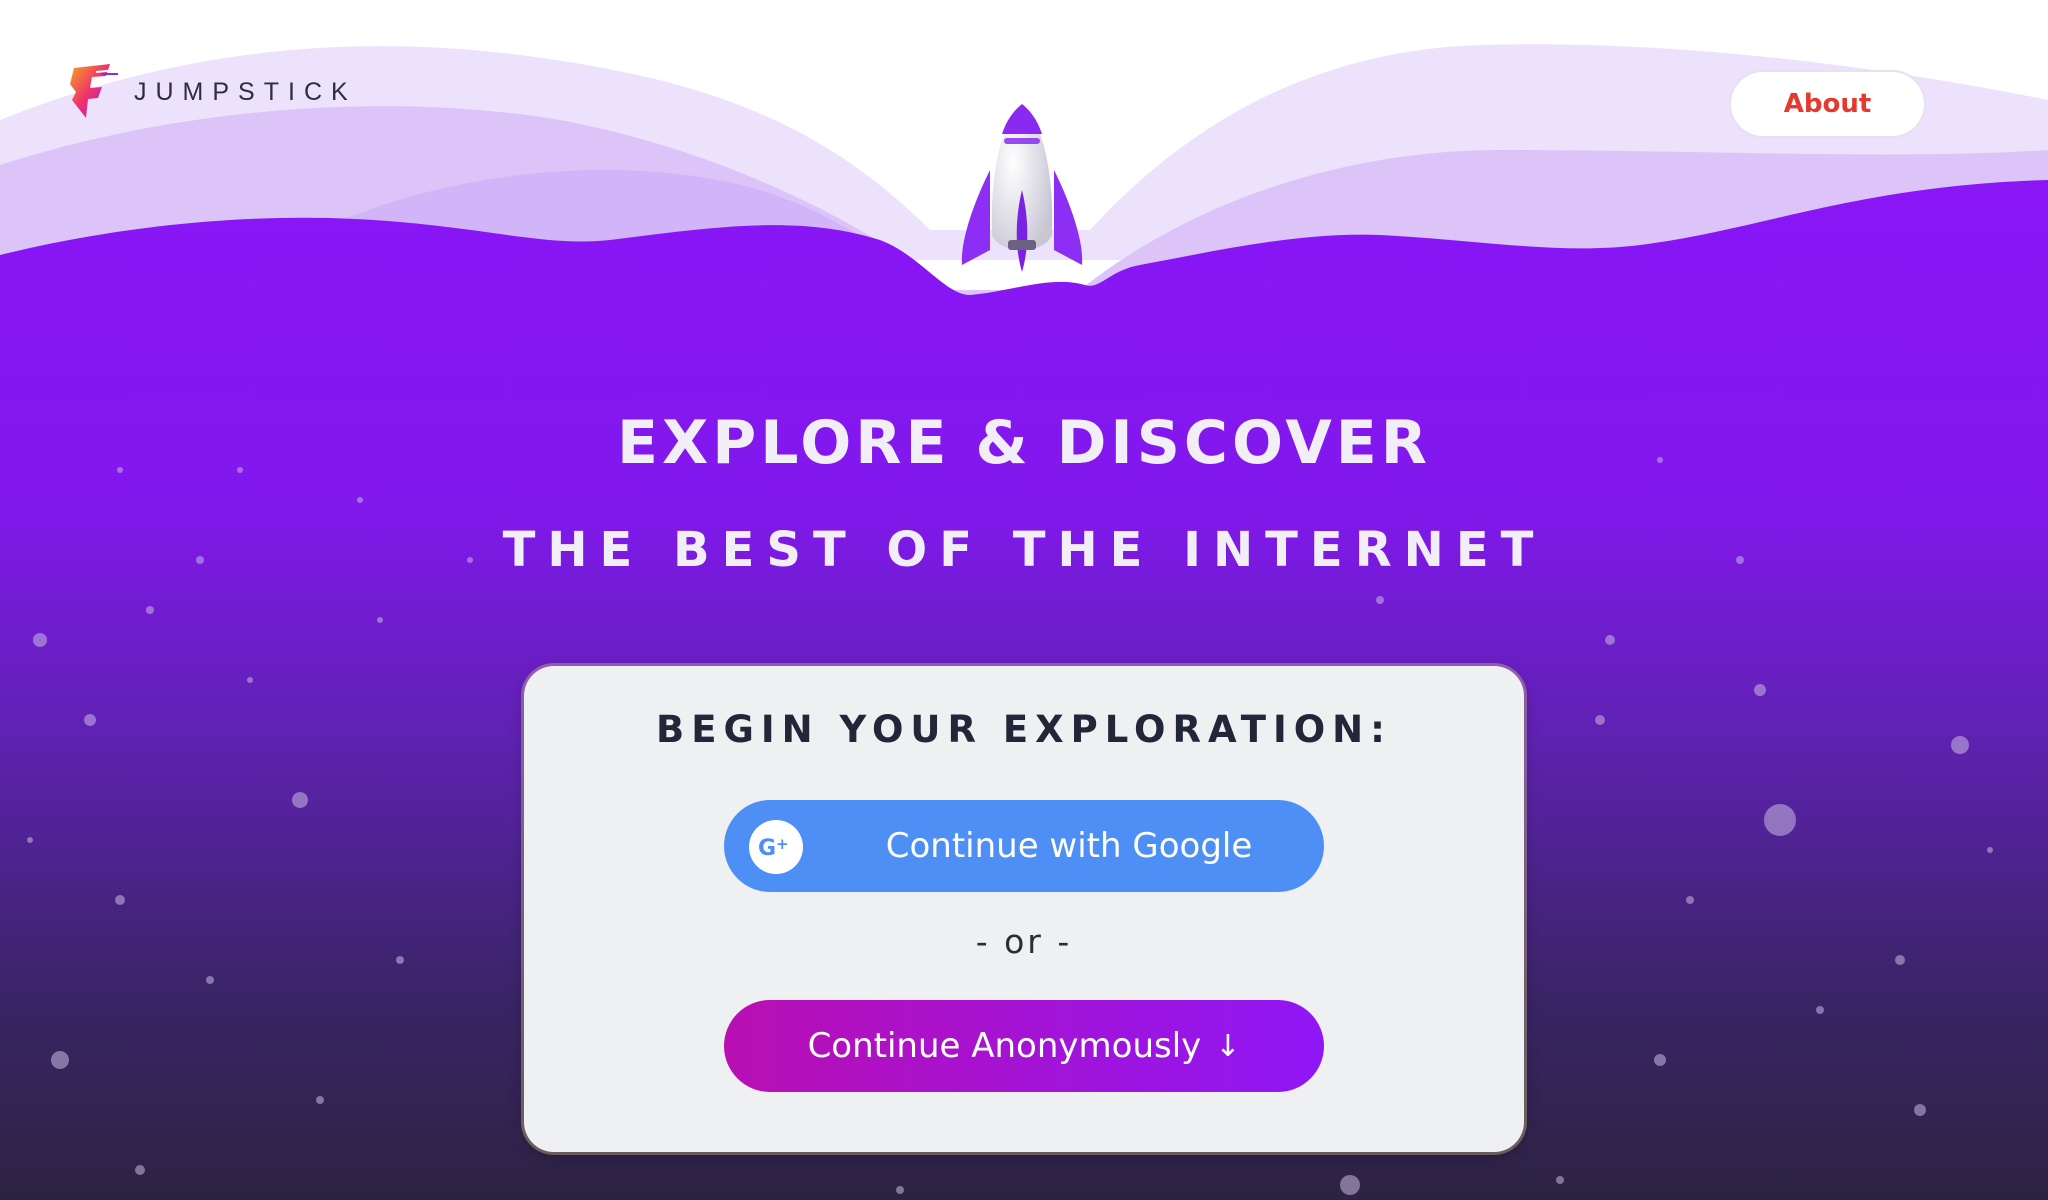  What do you see at coordinates (1024, 941) in the screenshot?
I see `or-divider: - or -` at bounding box center [1024, 941].